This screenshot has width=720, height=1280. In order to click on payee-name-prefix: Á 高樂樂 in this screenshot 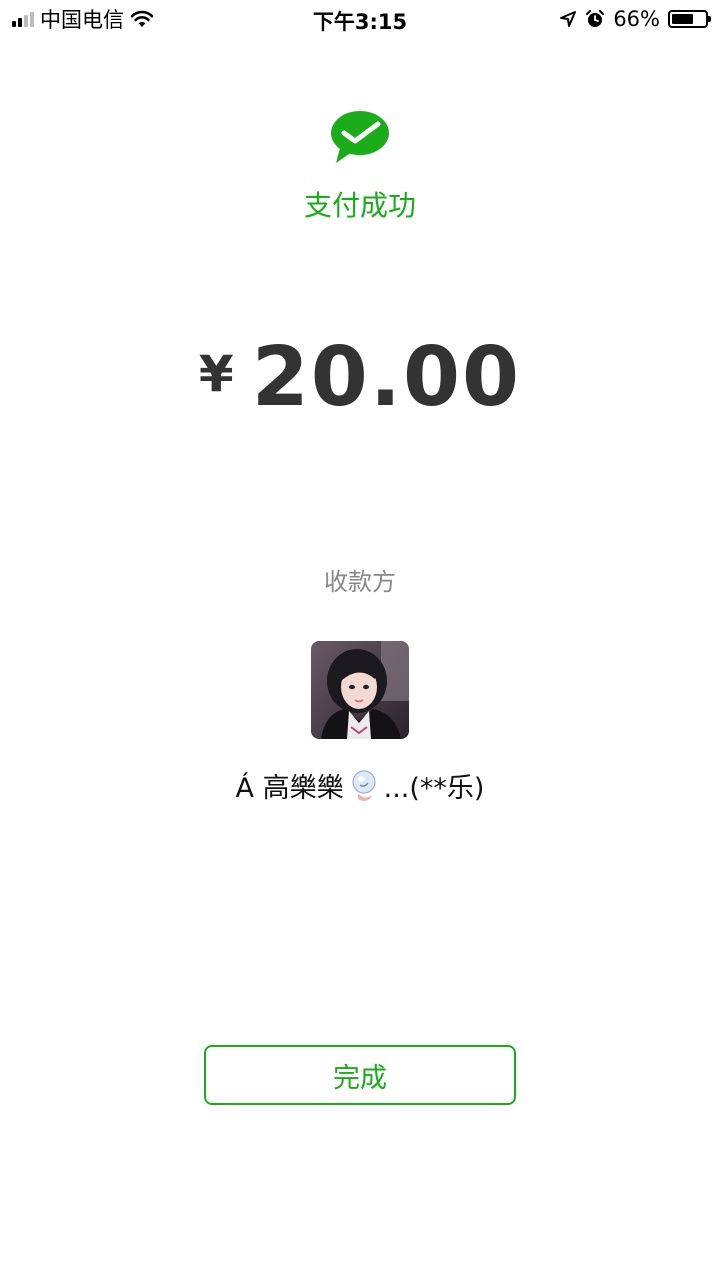, I will do `click(289, 788)`.